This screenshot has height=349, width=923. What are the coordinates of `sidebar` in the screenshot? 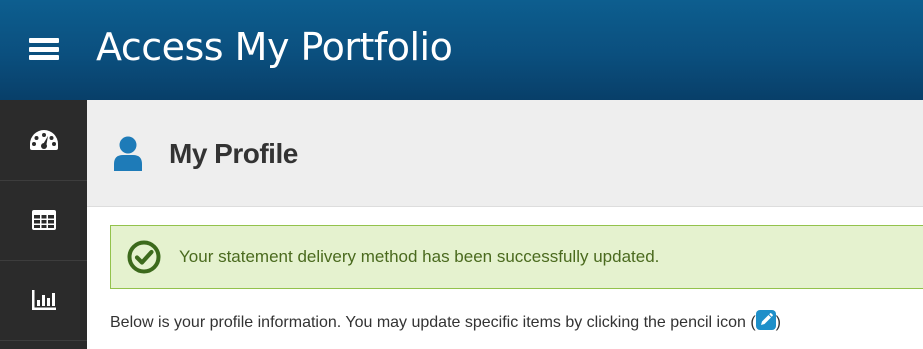 It's located at (43, 224).